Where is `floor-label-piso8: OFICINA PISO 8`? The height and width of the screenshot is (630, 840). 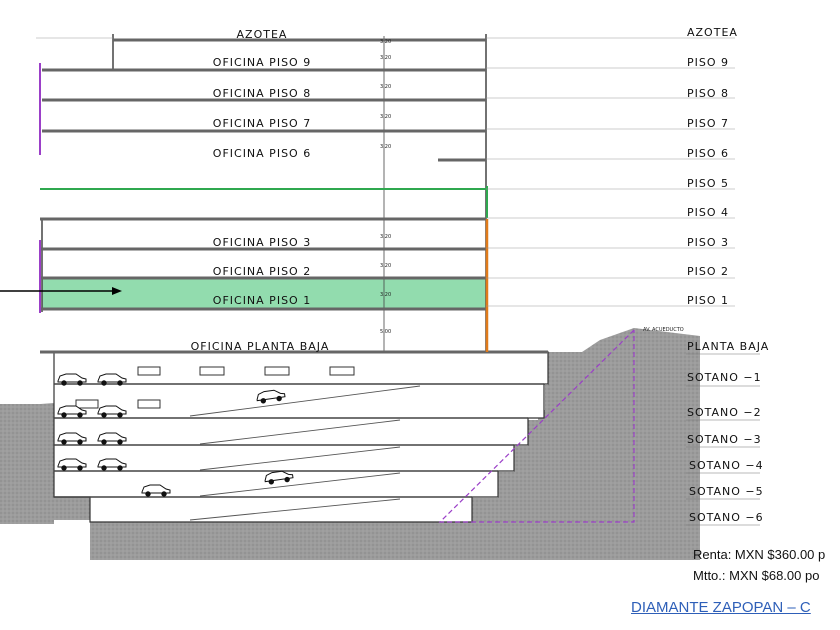 floor-label-piso8: OFICINA PISO 8 is located at coordinates (262, 93).